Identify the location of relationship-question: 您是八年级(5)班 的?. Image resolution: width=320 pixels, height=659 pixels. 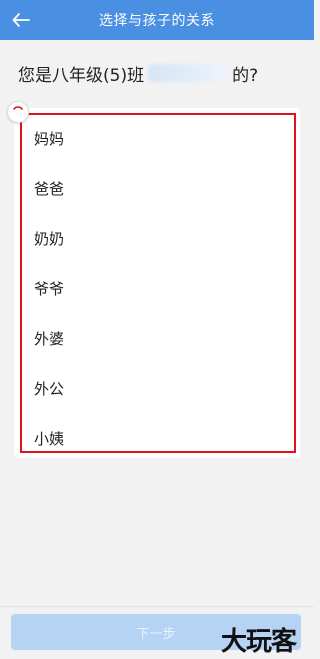
(138, 73).